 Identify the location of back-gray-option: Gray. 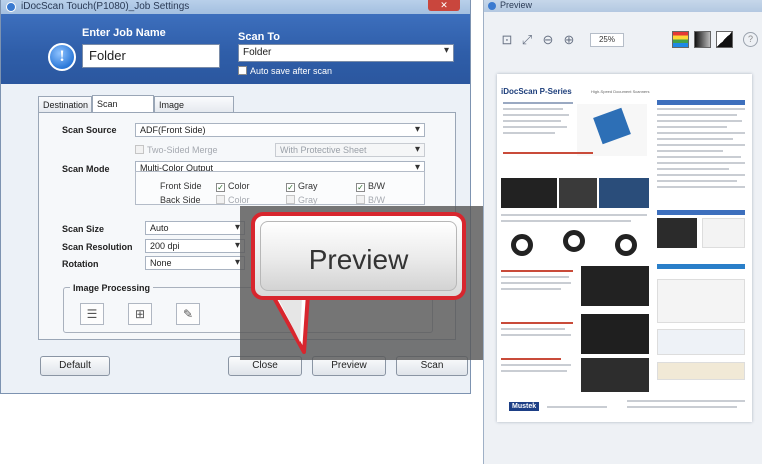
(302, 200).